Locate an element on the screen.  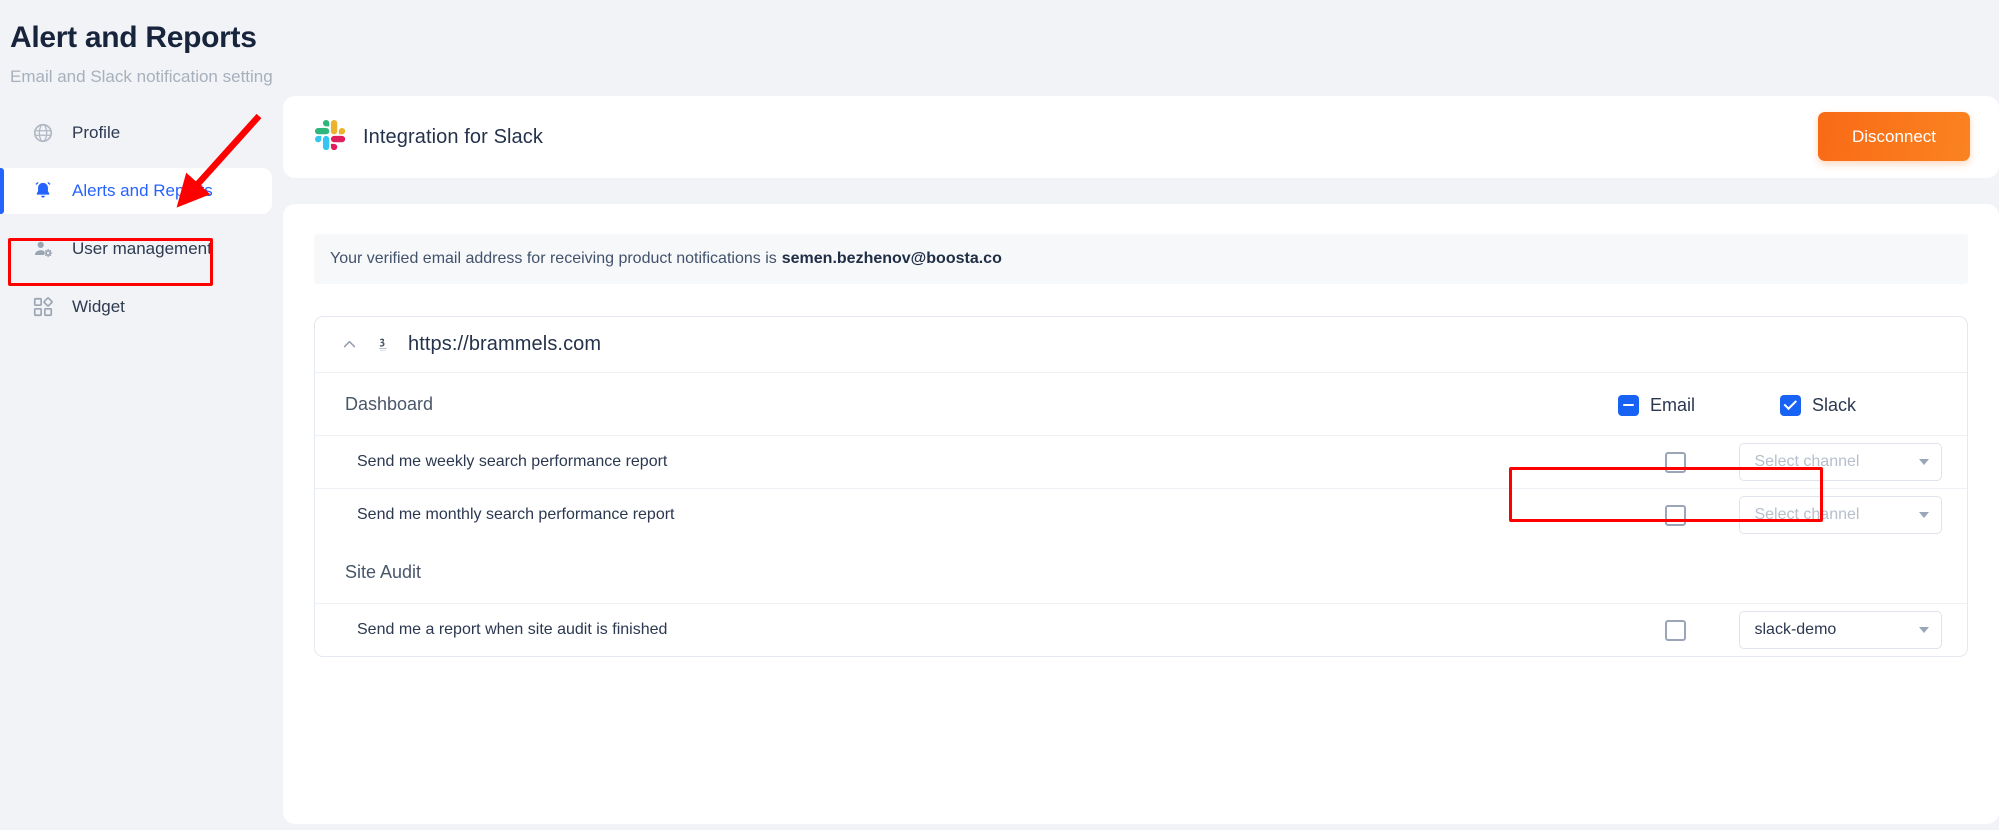
sidebar-item-widget: Widget is located at coordinates (141, 307).